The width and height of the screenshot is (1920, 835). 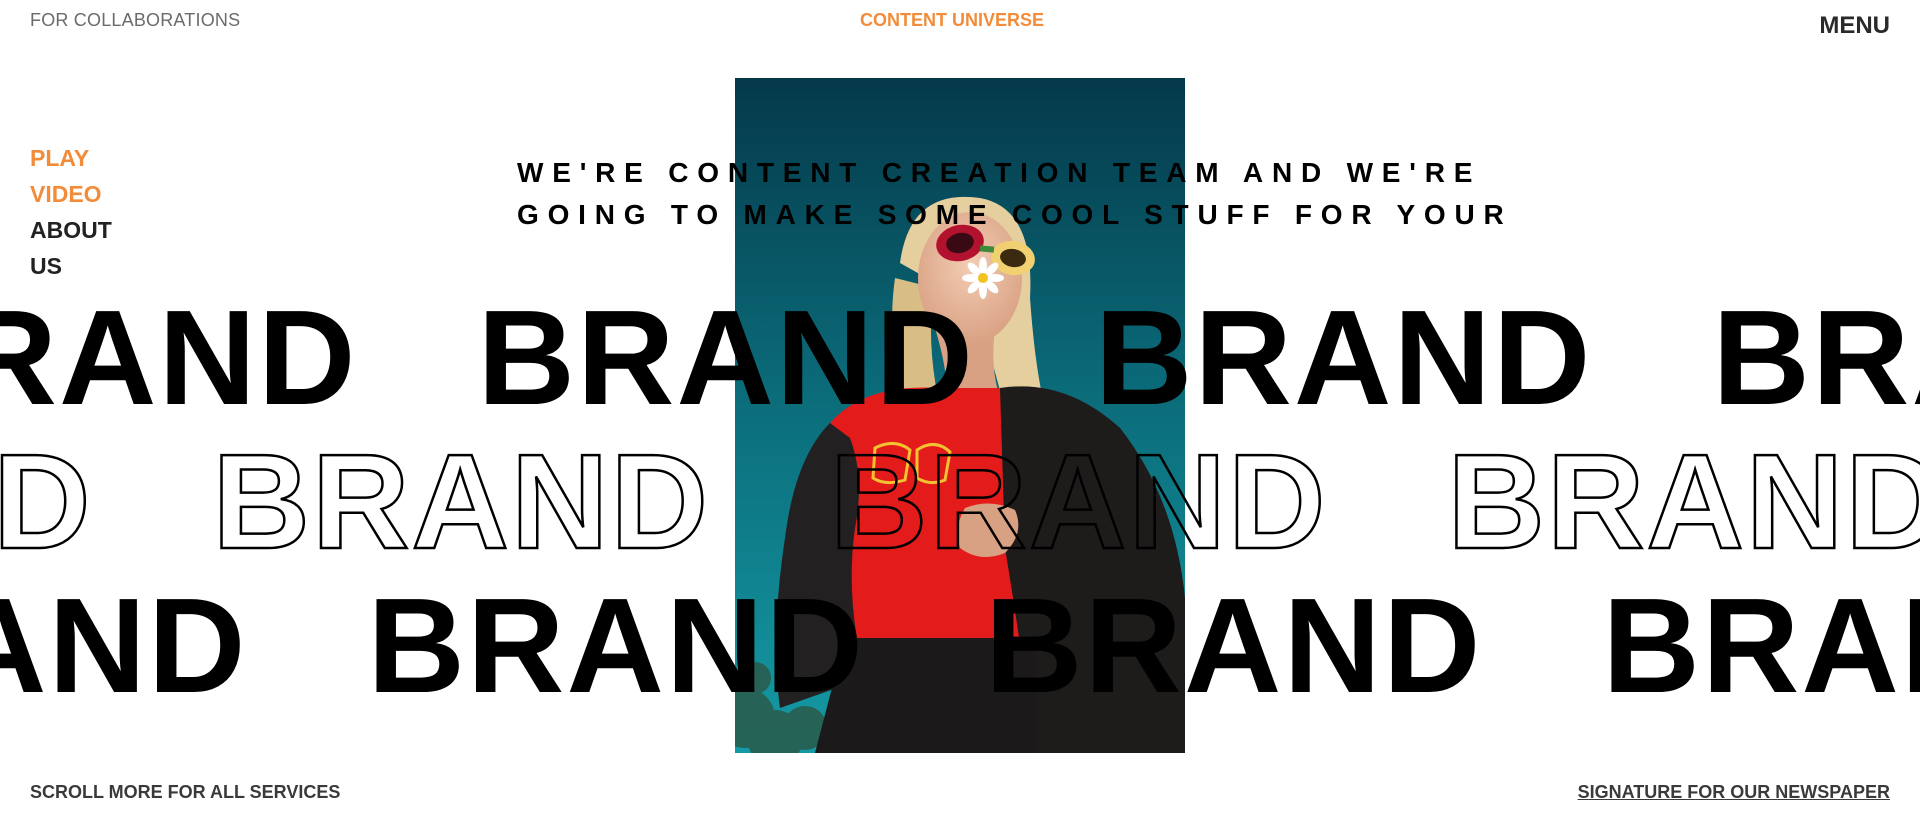 What do you see at coordinates (1854, 26) in the screenshot?
I see `menu-button: MENU` at bounding box center [1854, 26].